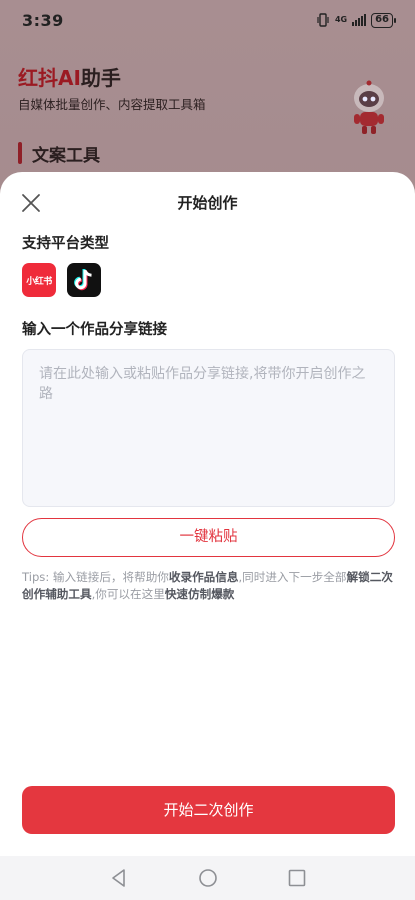  Describe the element at coordinates (66, 155) in the screenshot. I see `section-heading-text: 文案工具` at that location.